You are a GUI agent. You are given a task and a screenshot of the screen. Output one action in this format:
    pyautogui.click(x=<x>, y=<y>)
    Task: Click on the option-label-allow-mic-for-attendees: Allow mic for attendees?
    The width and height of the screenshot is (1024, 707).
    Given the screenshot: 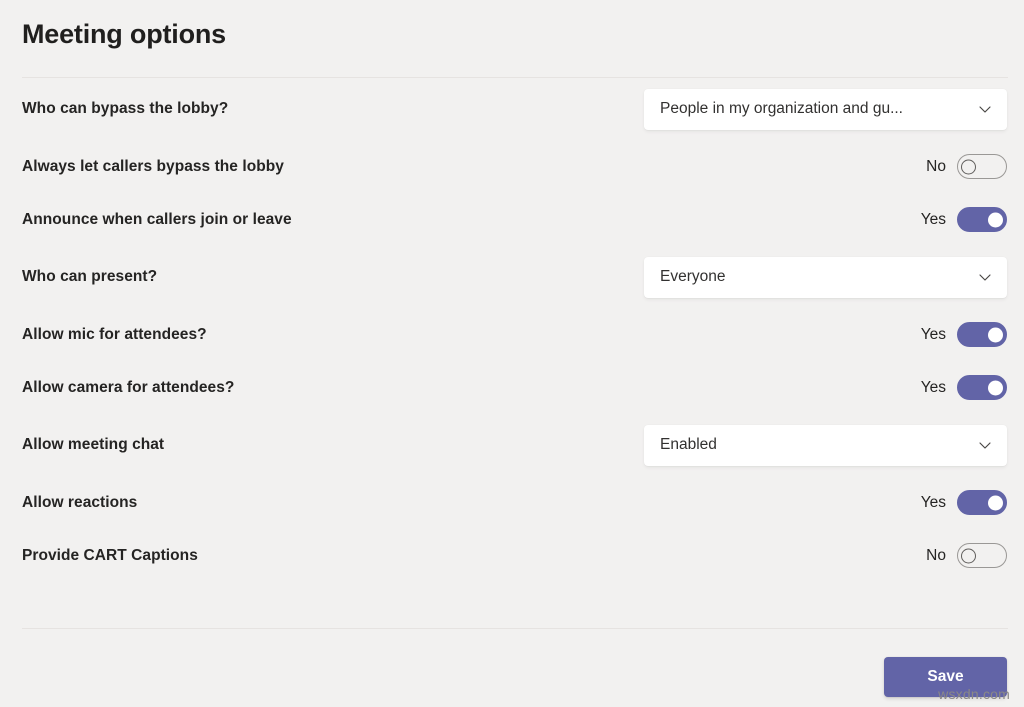 What is the action you would take?
    pyautogui.click(x=114, y=334)
    